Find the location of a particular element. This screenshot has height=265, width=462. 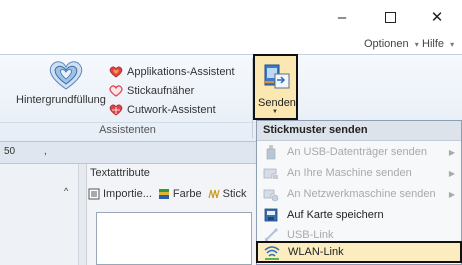

minimize-icon: – is located at coordinates (342, 17).